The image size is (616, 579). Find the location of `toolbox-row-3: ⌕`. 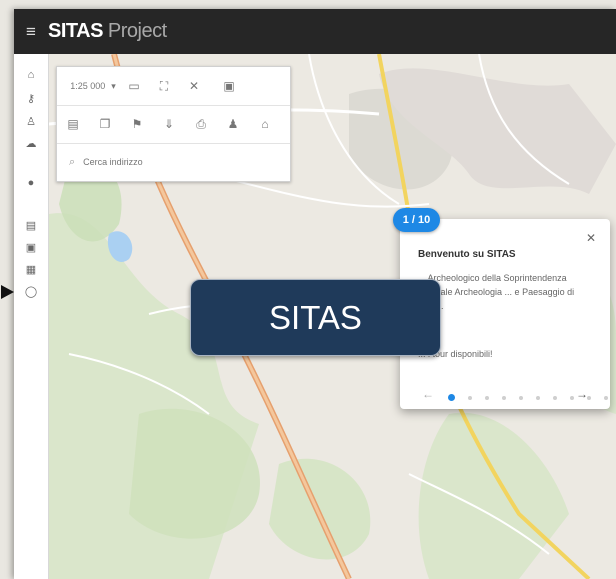

toolbox-row-3: ⌕ is located at coordinates (173, 162).